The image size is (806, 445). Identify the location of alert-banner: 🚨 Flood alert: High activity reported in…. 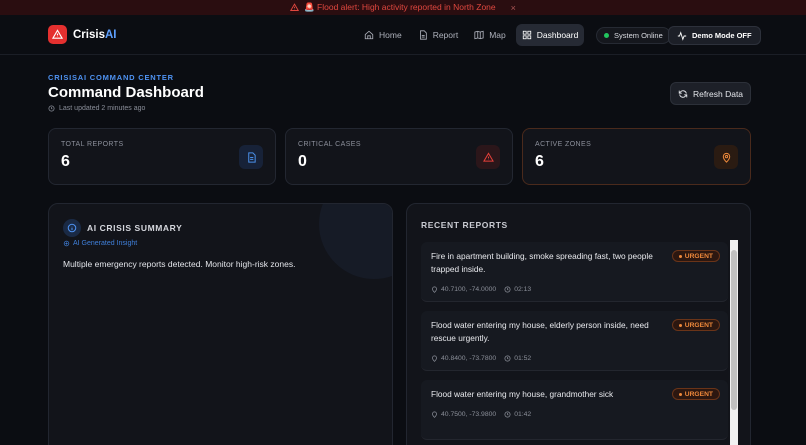
(403, 7).